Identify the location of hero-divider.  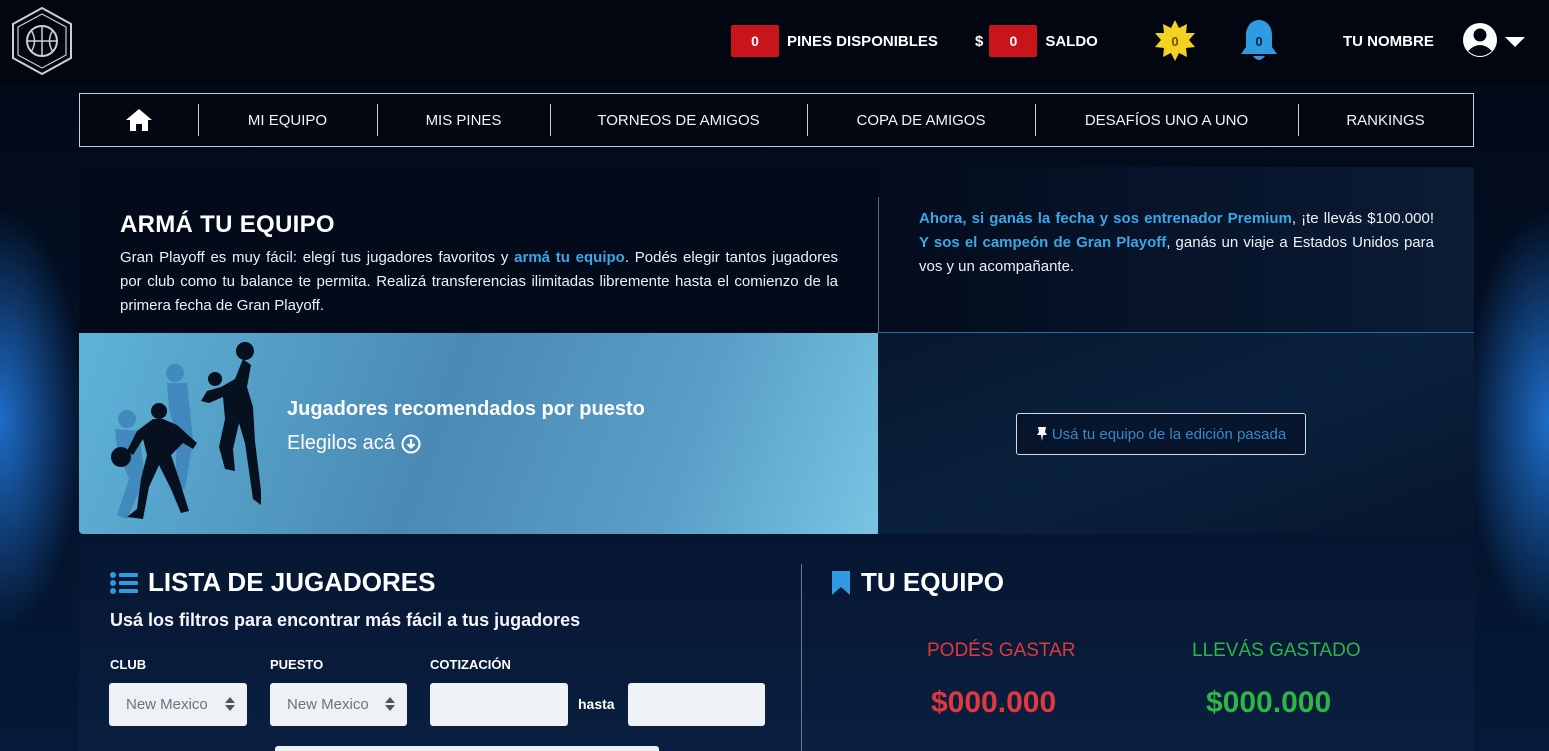
(878, 265).